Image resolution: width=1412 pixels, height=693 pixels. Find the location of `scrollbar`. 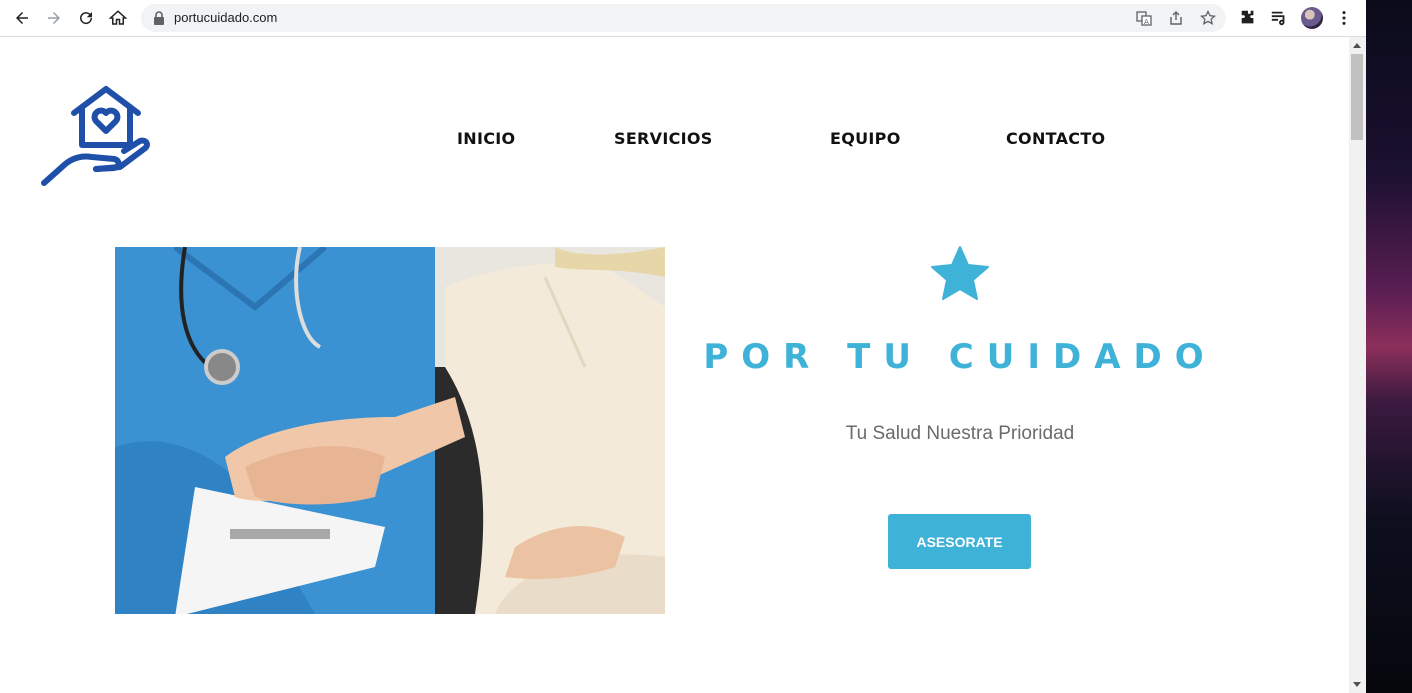

scrollbar is located at coordinates (1357, 365).